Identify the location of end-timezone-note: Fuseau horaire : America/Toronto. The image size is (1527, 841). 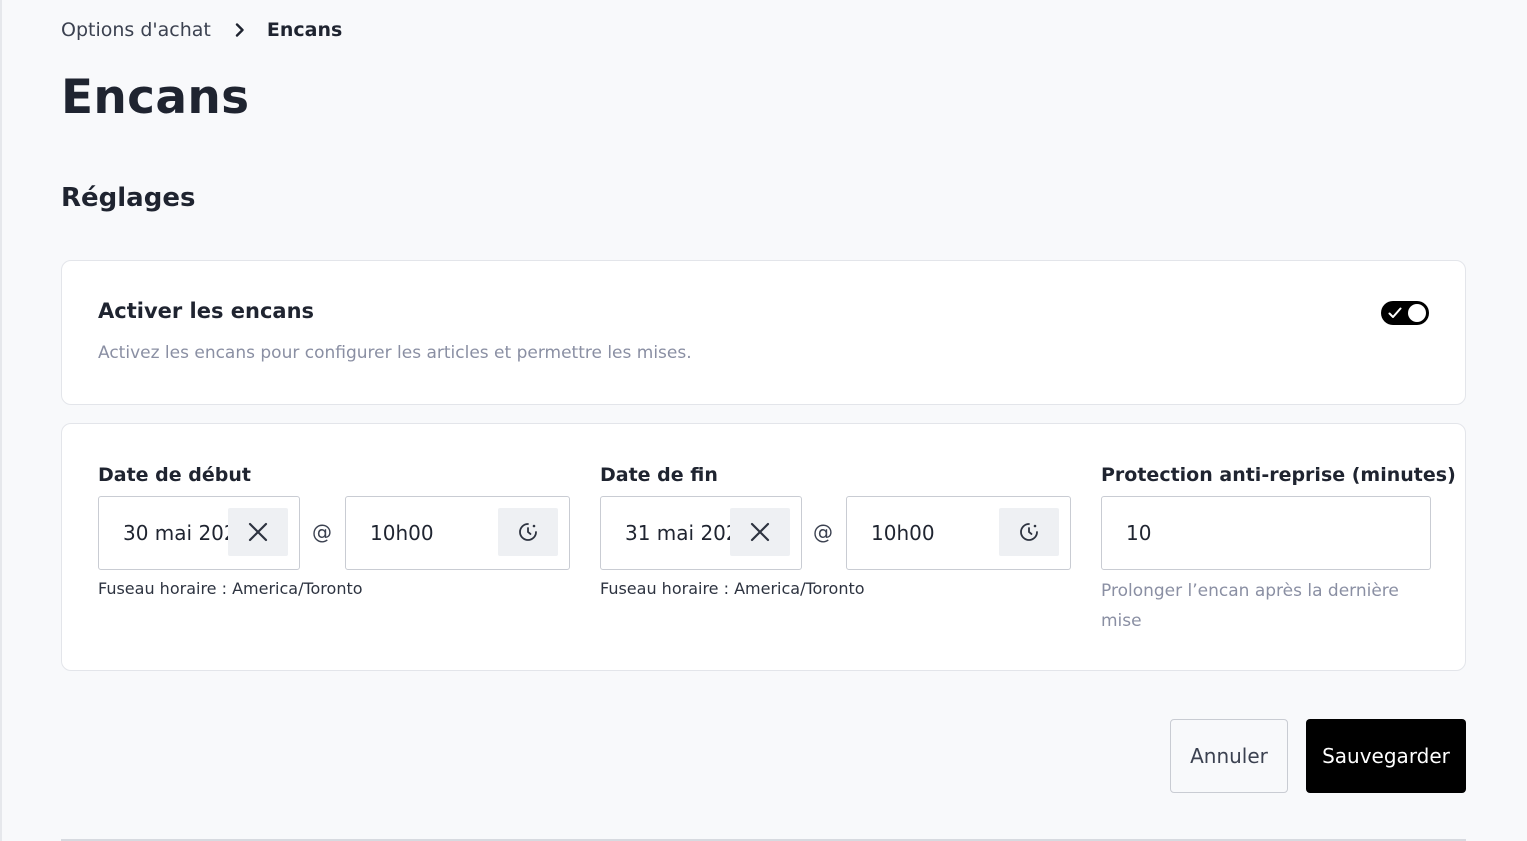
(732, 588).